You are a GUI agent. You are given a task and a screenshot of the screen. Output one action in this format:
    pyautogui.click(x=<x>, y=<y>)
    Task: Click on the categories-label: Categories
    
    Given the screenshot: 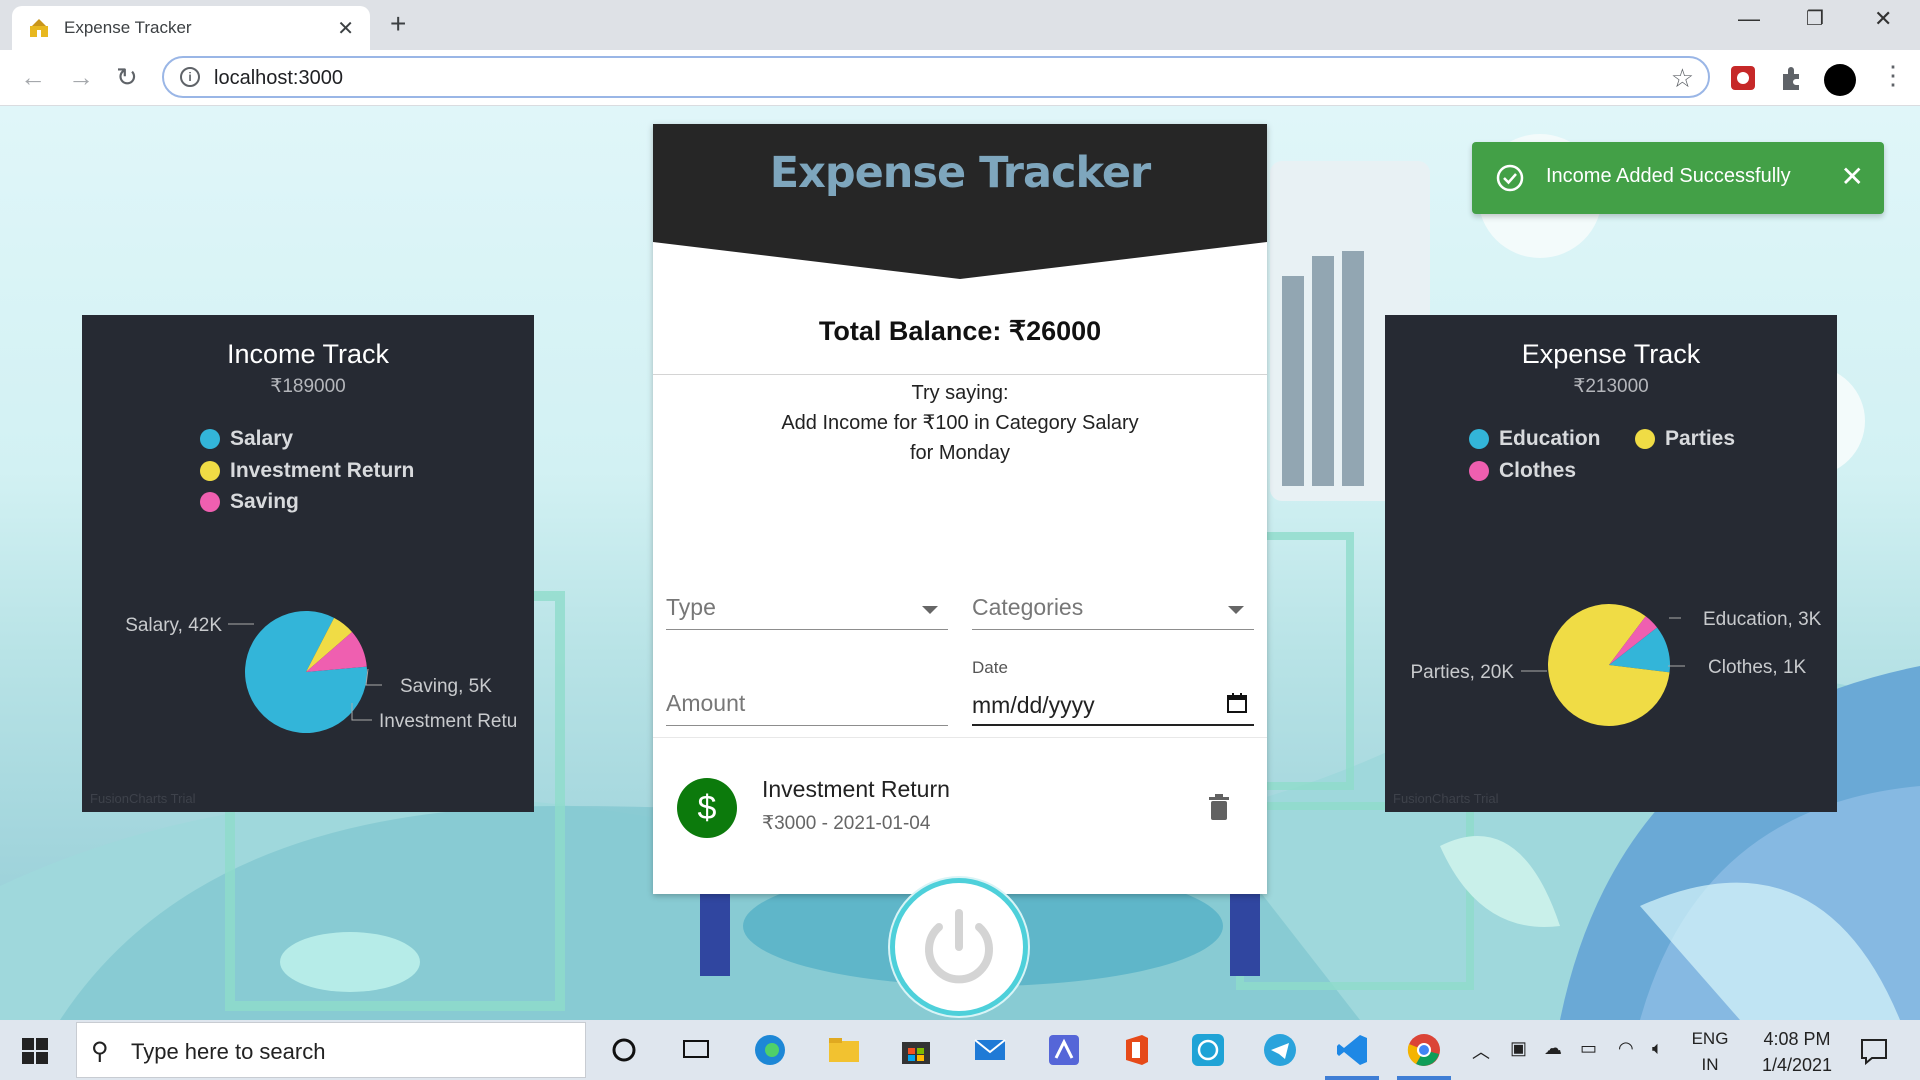 What is the action you would take?
    pyautogui.click(x=1028, y=607)
    